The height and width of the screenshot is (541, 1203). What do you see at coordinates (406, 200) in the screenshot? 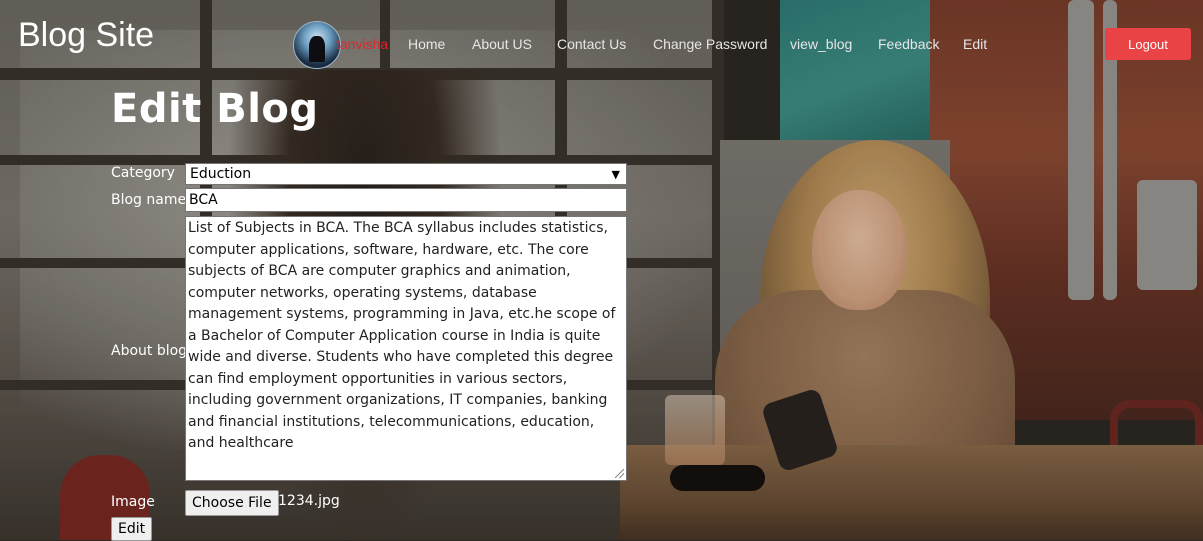
I see `blog-name-input: BCA` at bounding box center [406, 200].